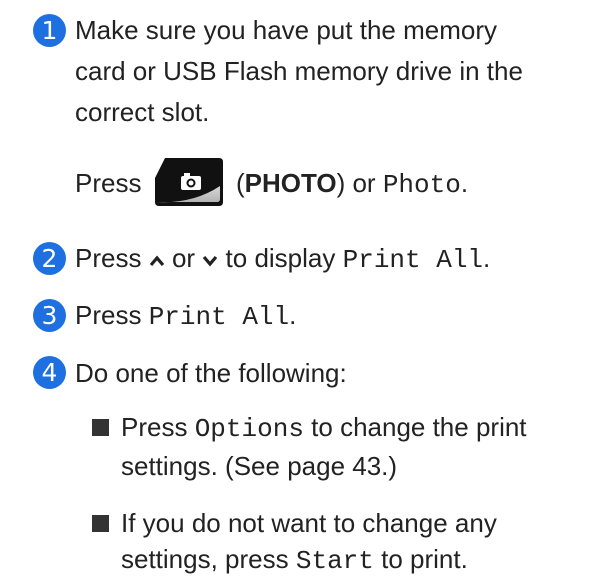 The height and width of the screenshot is (579, 613). What do you see at coordinates (49, 30) in the screenshot?
I see `step-number-1: 1` at bounding box center [49, 30].